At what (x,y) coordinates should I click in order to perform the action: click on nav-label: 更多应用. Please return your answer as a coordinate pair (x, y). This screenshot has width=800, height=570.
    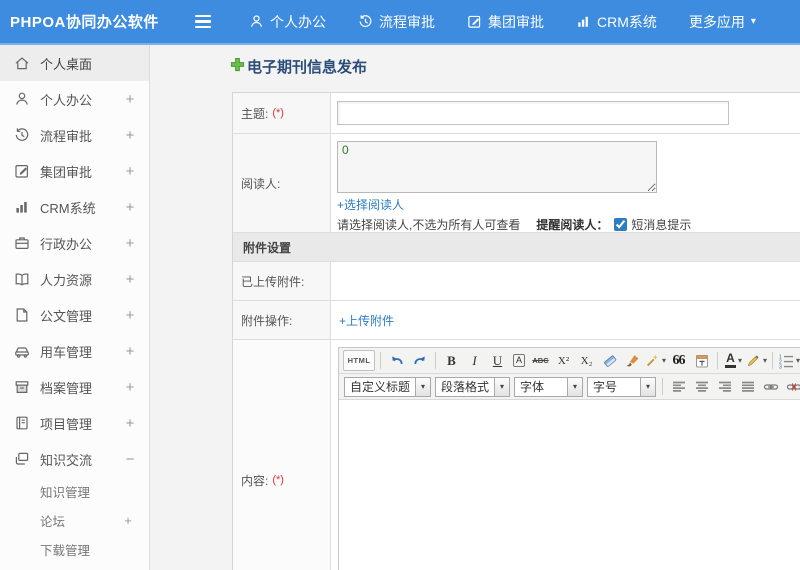
    Looking at the image, I should click on (716, 21).